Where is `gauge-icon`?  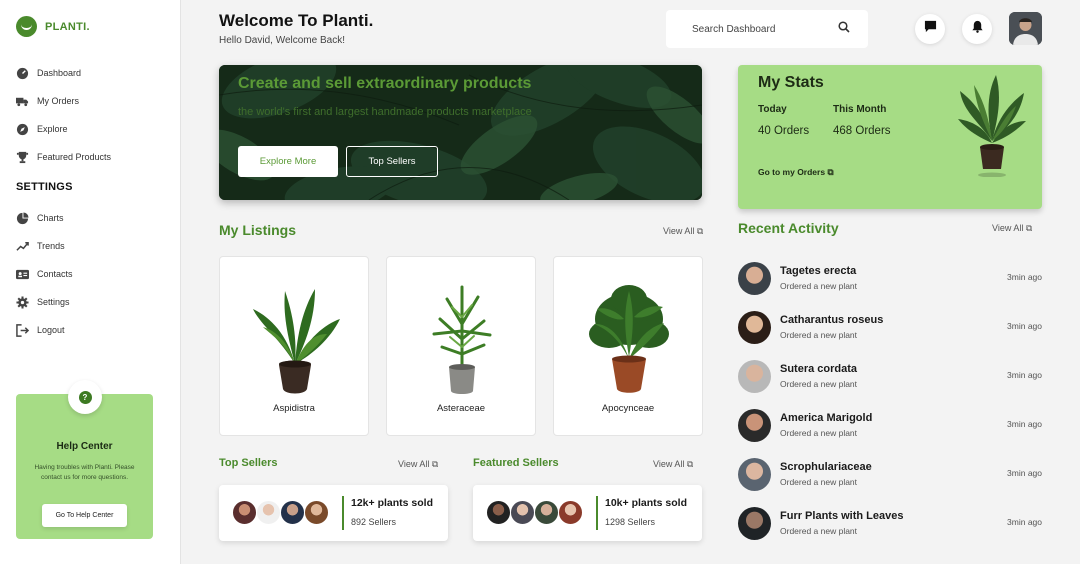 gauge-icon is located at coordinates (22, 73).